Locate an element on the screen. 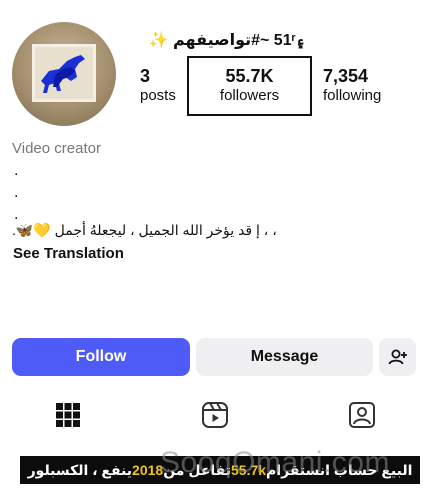  follow-button: Follow is located at coordinates (101, 357).